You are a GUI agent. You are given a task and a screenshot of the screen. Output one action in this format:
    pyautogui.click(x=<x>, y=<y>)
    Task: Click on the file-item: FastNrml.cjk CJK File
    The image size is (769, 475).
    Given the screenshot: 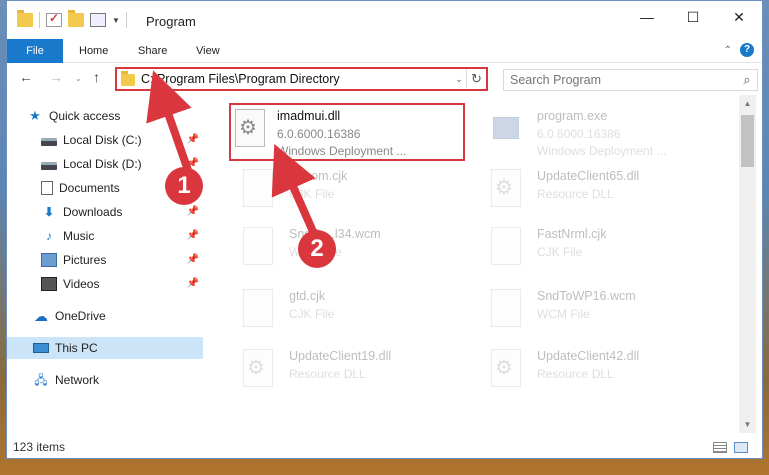 What is the action you would take?
    pyautogui.click(x=597, y=251)
    